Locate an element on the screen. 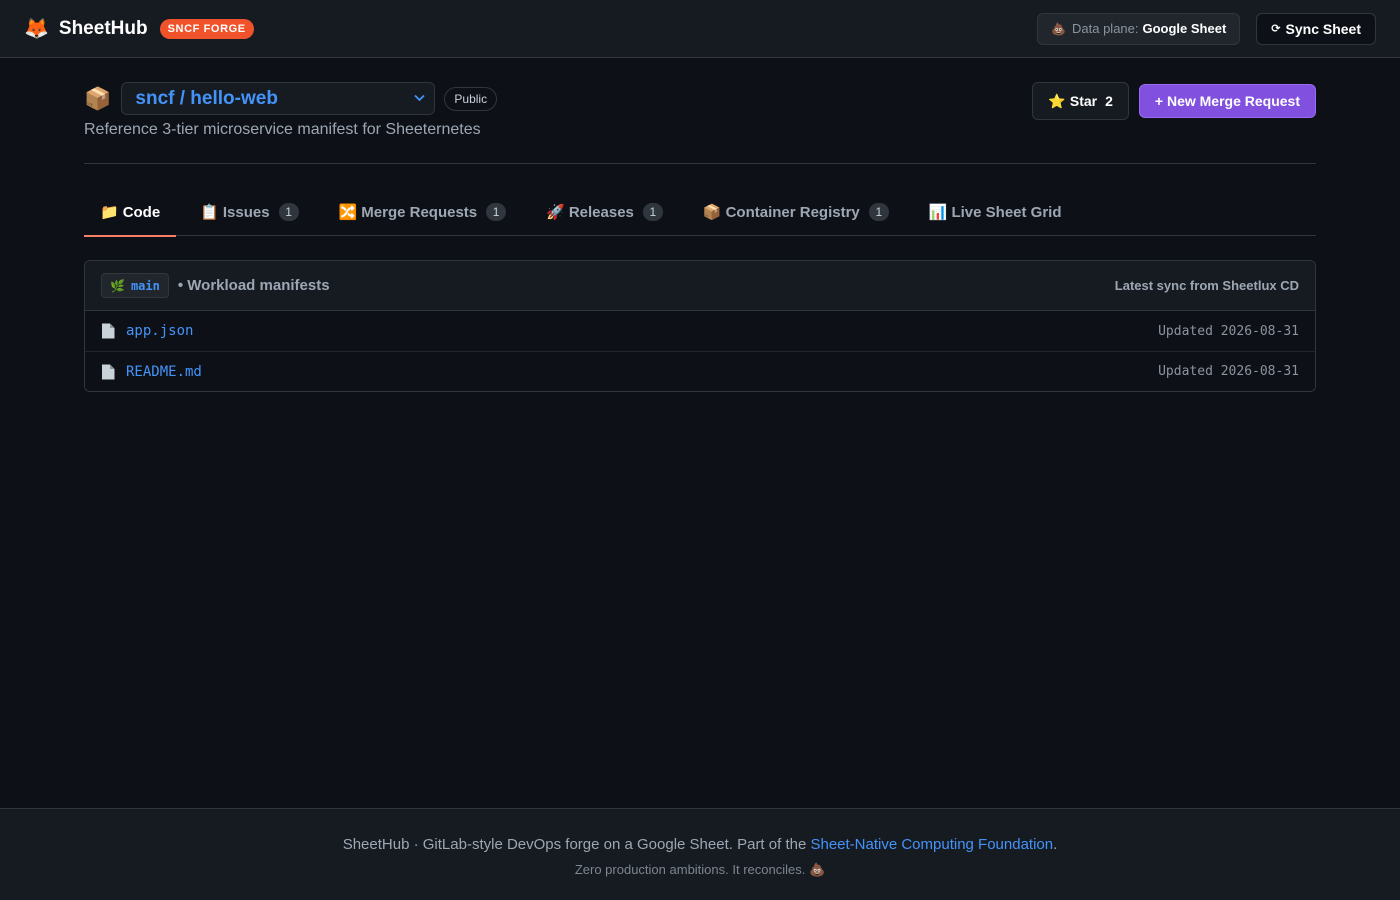  header-divider is located at coordinates (700, 163).